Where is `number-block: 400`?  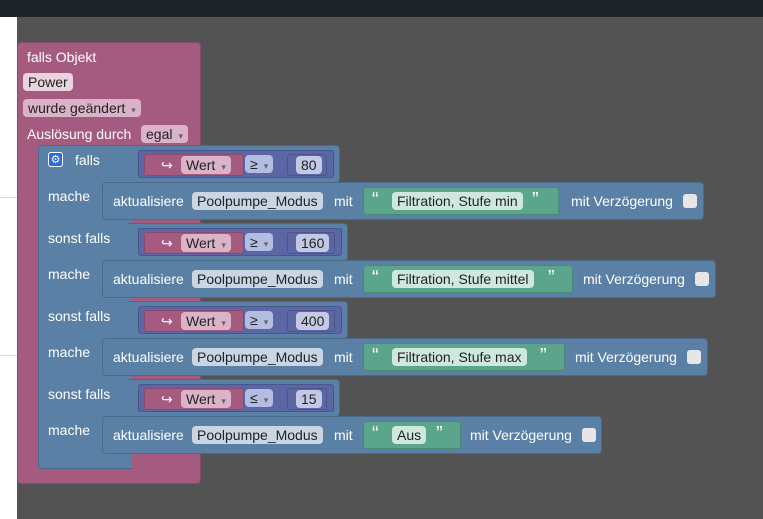 number-block: 400 is located at coordinates (311, 321).